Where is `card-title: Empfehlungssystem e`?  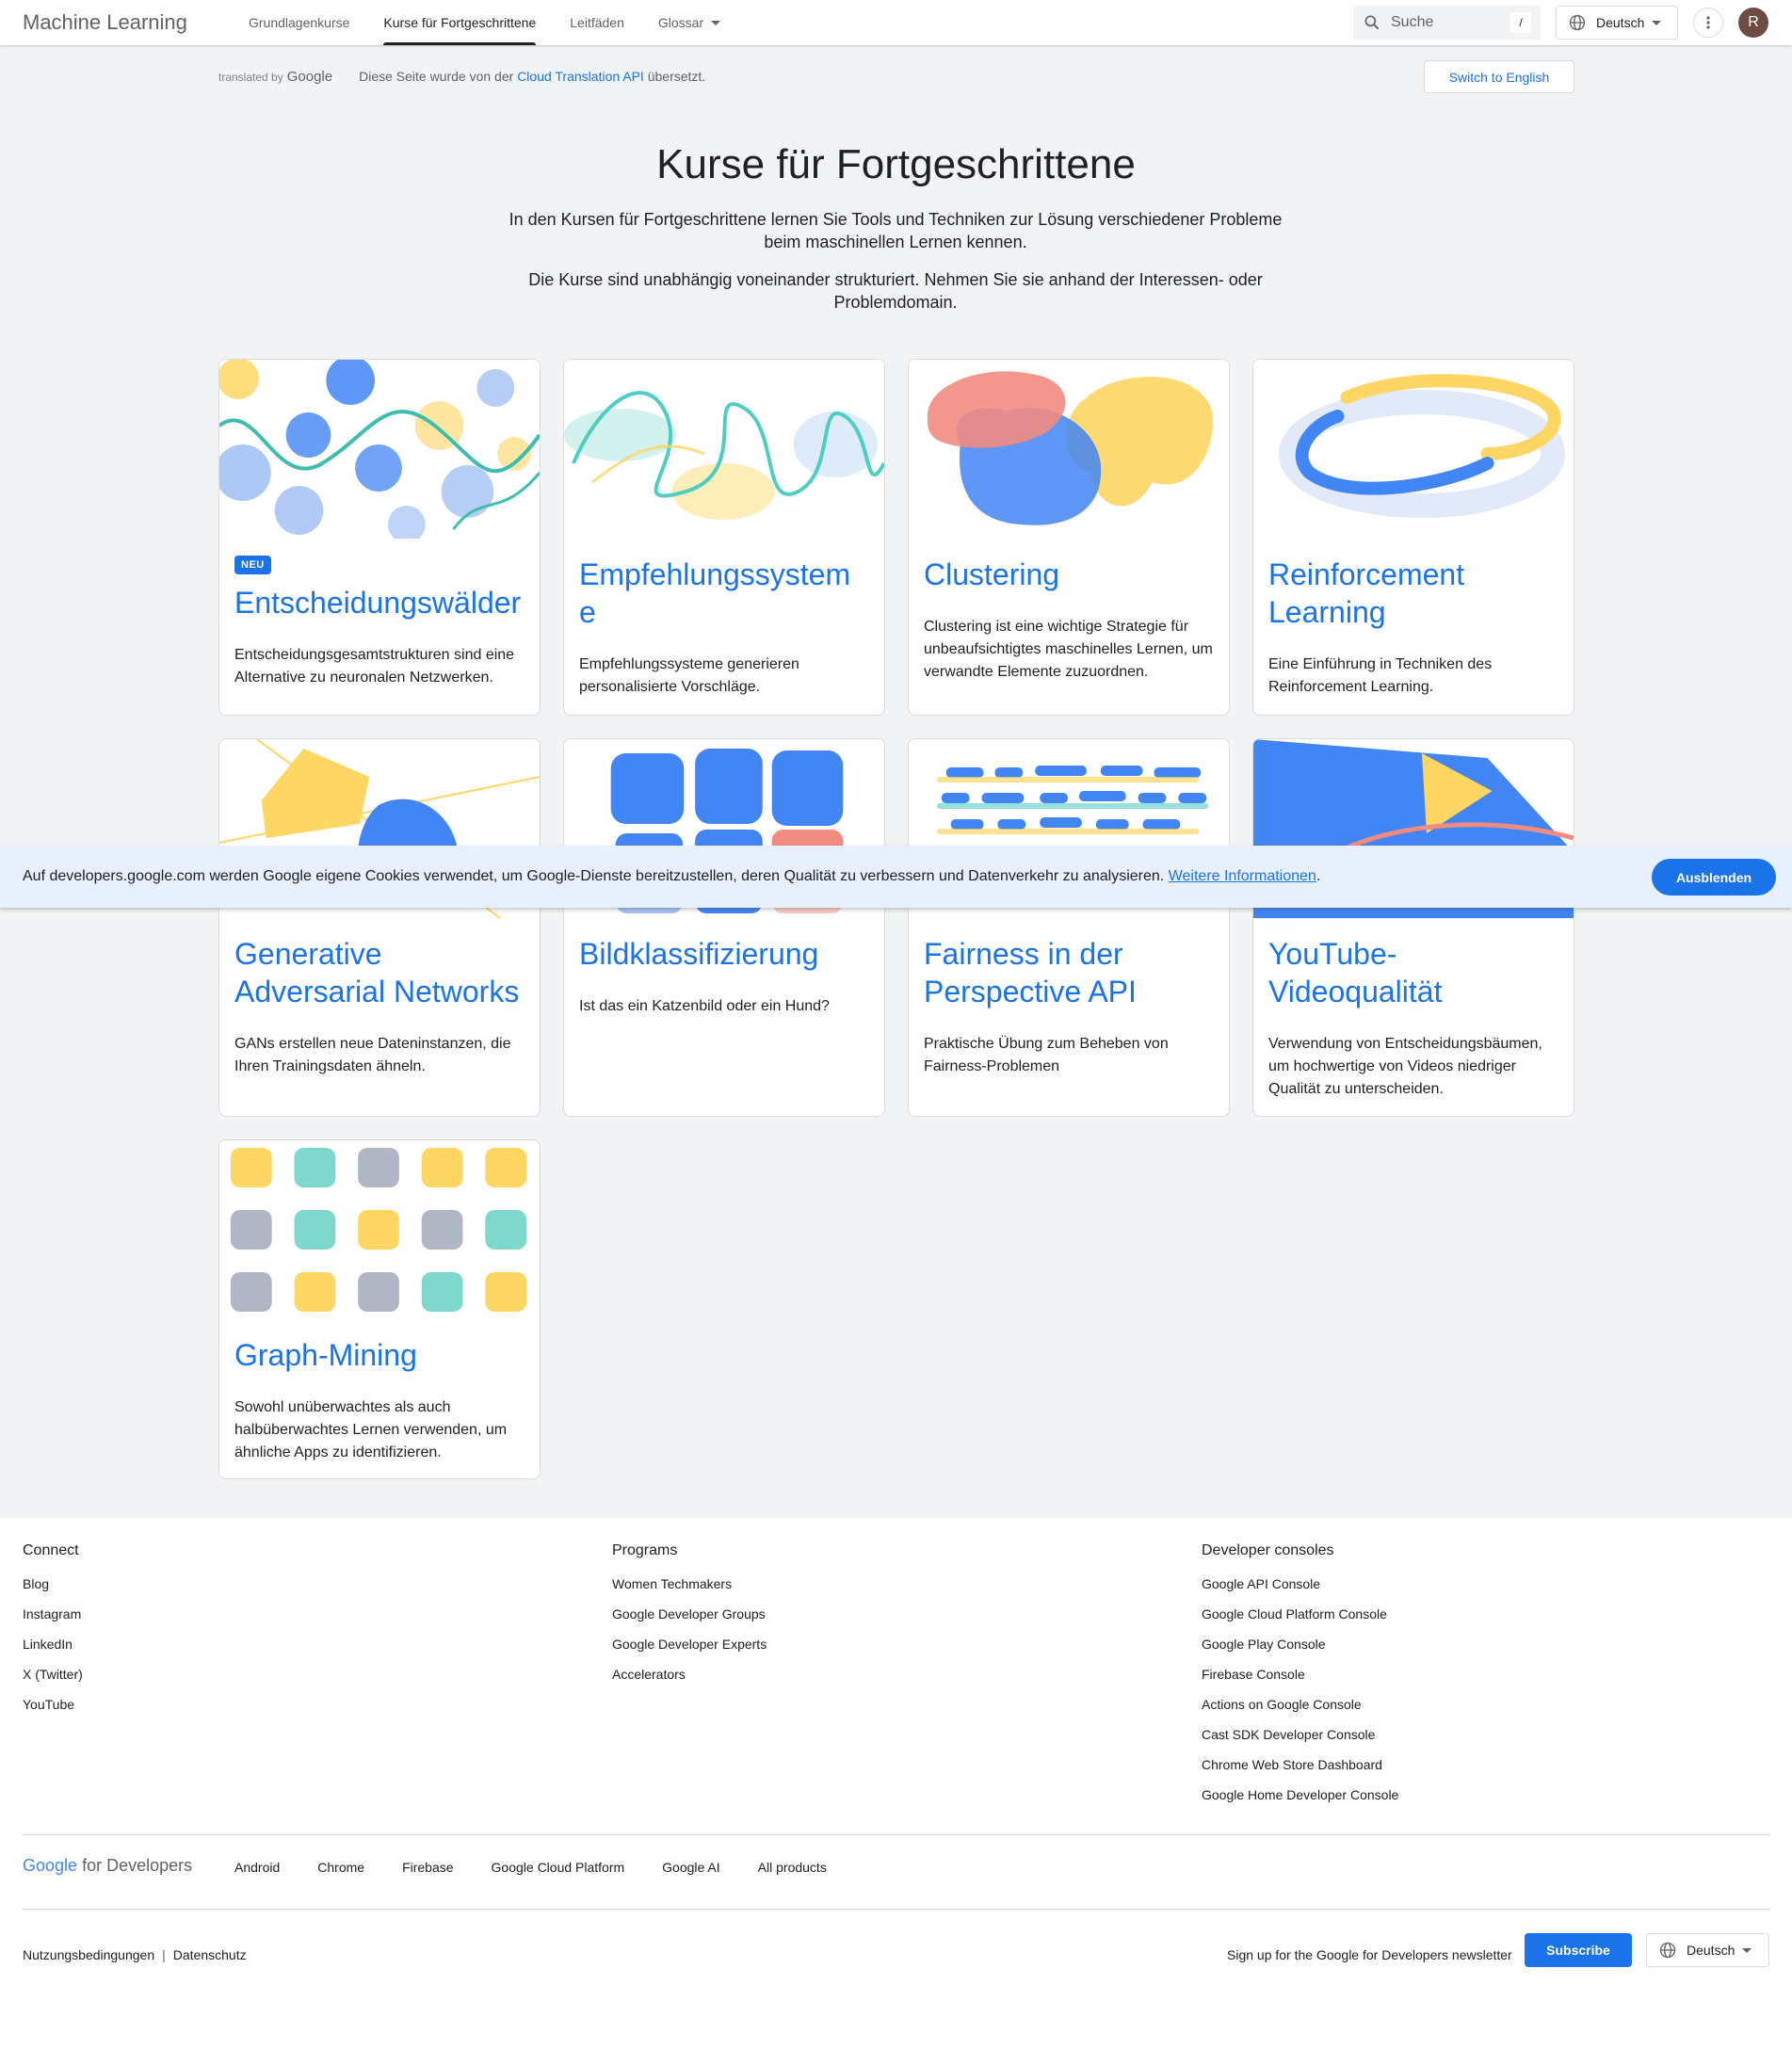
card-title: Empfehlungssystem e is located at coordinates (715, 593).